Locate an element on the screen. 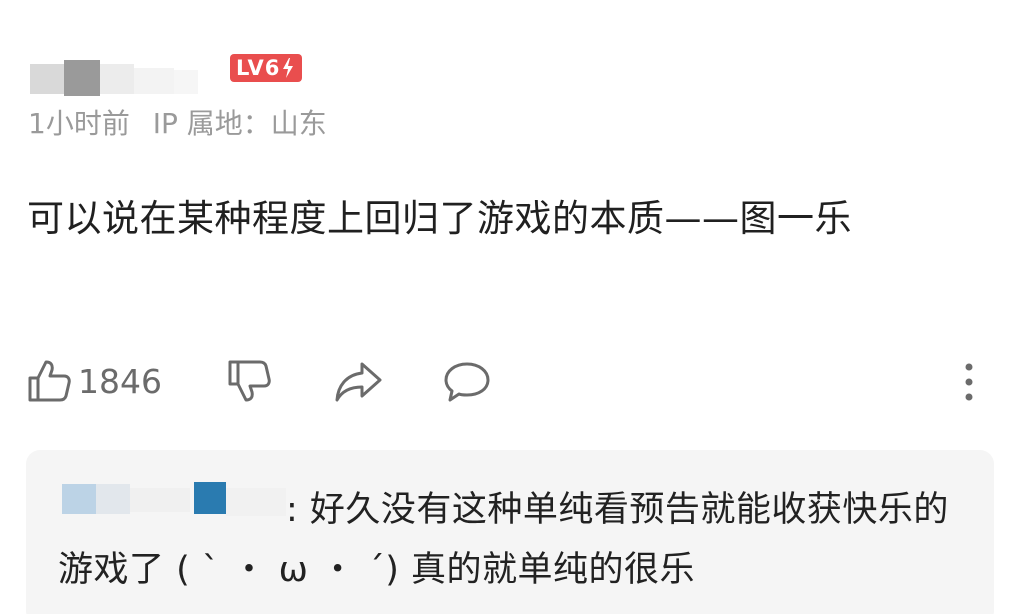 The height and width of the screenshot is (614, 1031). thumbs-up-icon is located at coordinates (49, 381).